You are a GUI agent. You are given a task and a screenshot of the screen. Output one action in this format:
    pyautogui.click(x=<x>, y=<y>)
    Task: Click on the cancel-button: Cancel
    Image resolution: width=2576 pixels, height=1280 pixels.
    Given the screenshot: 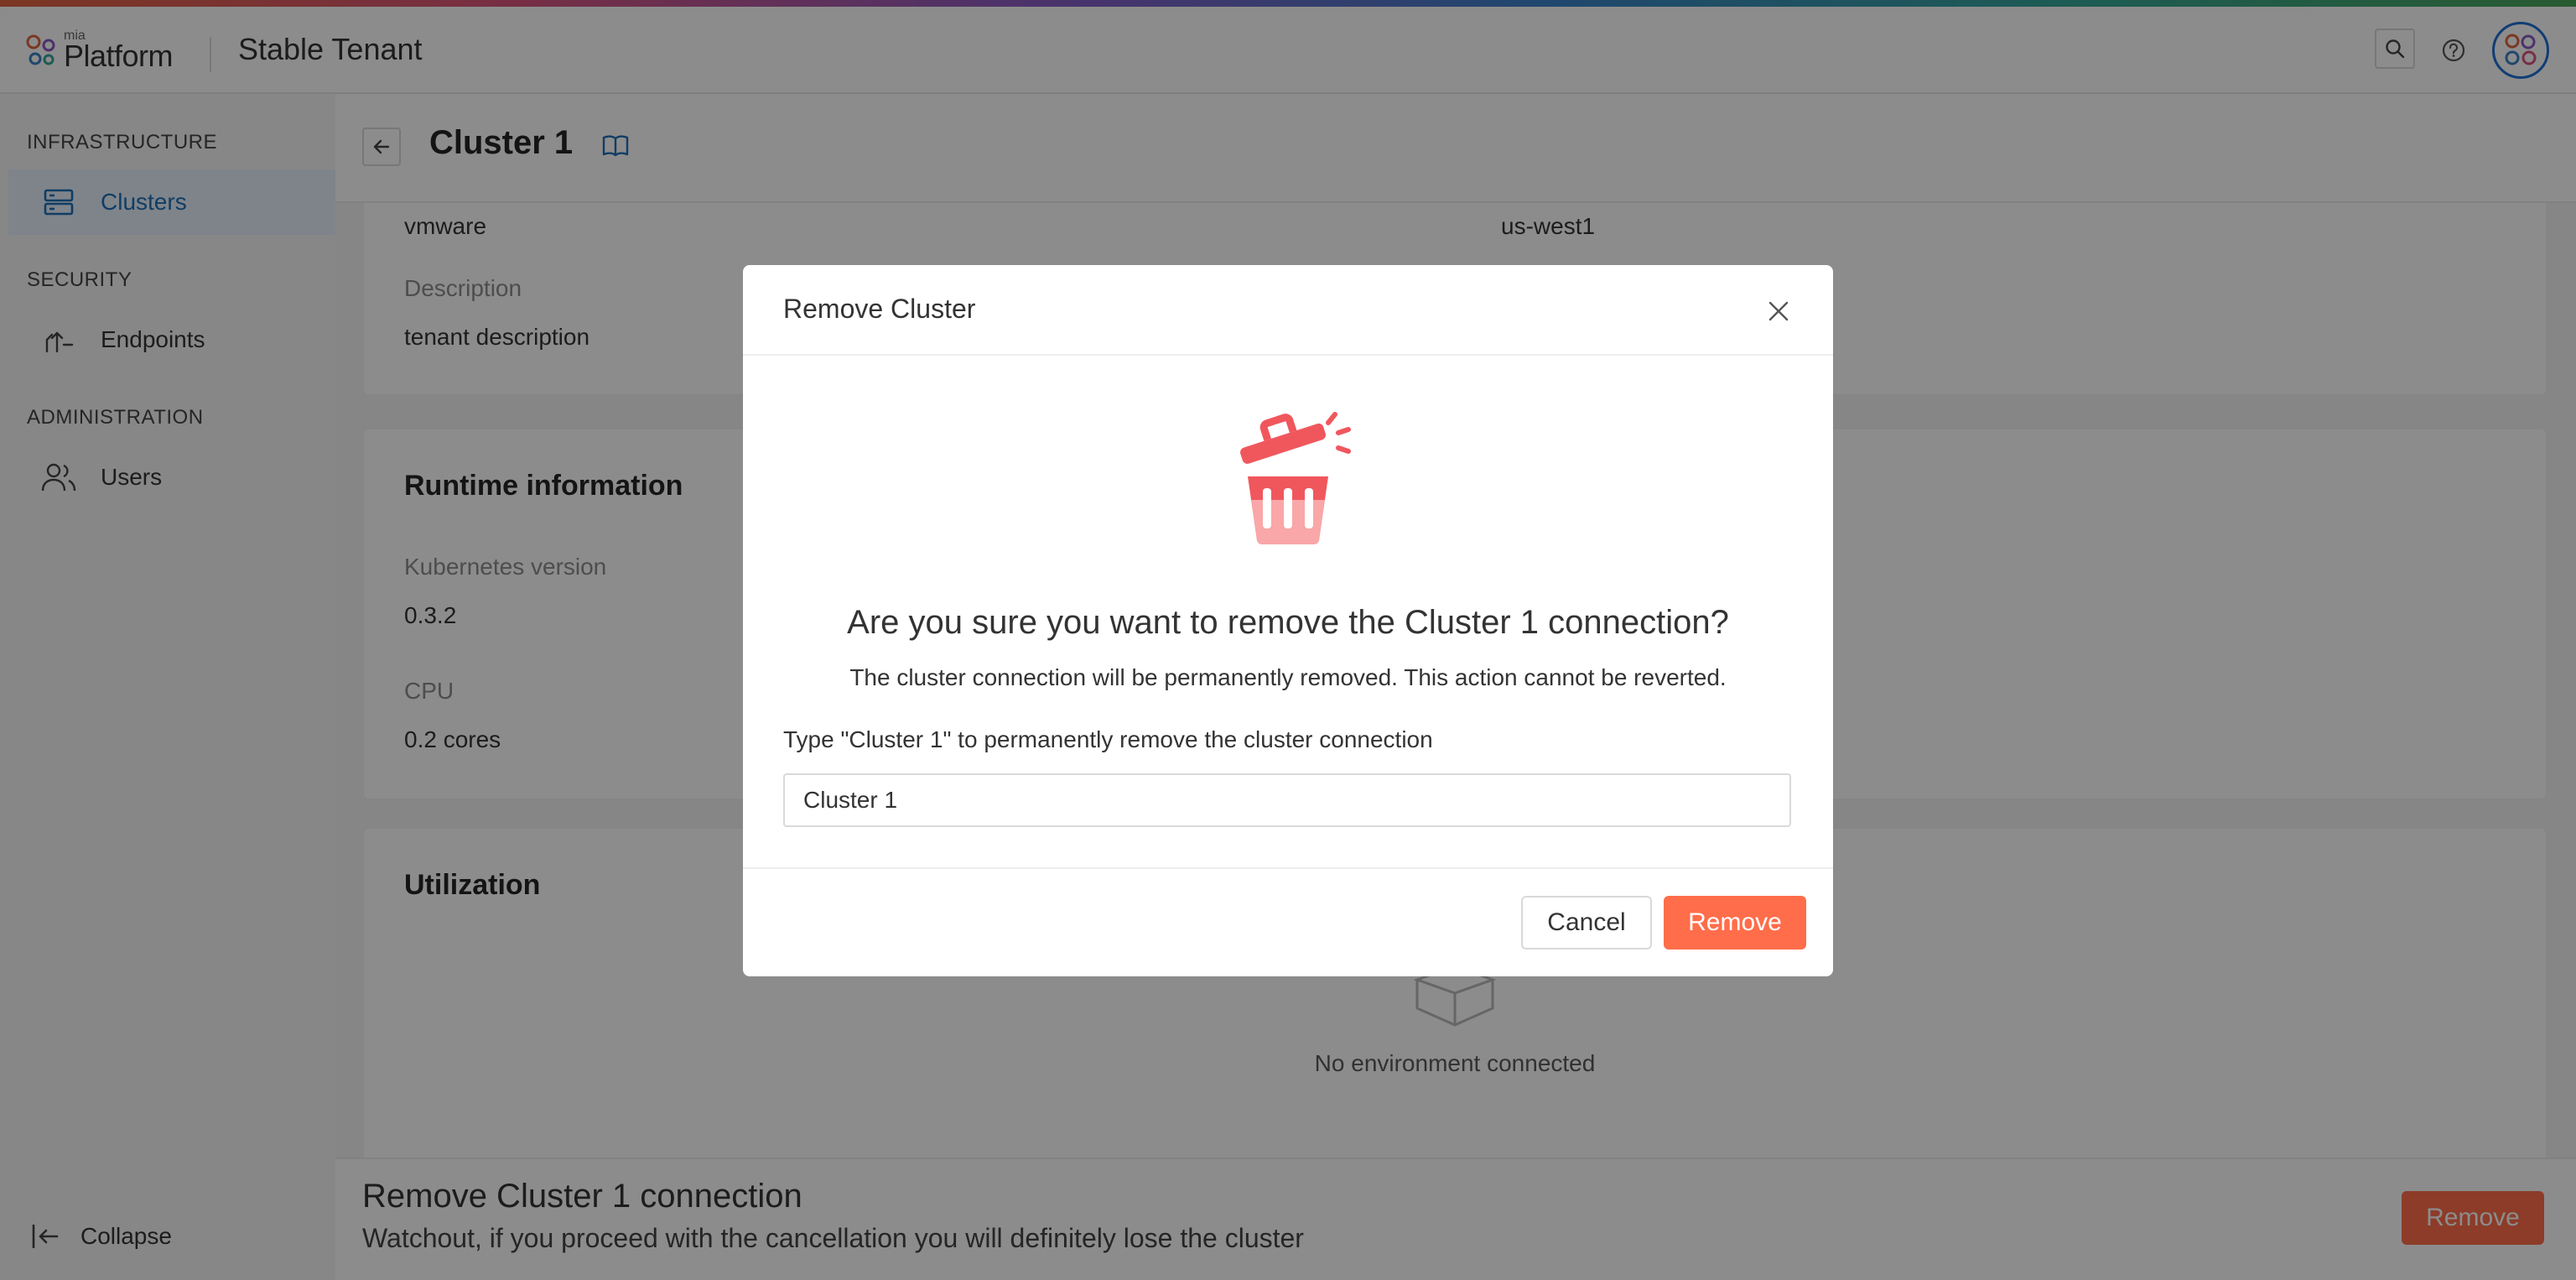 What is the action you would take?
    pyautogui.click(x=1586, y=923)
    